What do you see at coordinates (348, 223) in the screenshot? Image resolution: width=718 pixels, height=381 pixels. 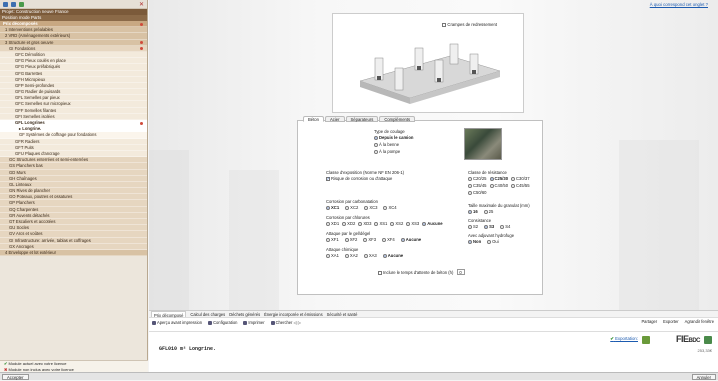 I see `radio-option: XD2` at bounding box center [348, 223].